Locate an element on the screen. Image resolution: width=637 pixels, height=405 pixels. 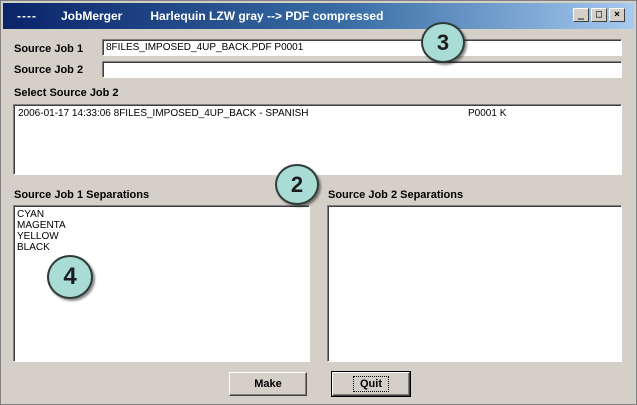
source-job-2-label: Source Job 2 is located at coordinates (49, 70).